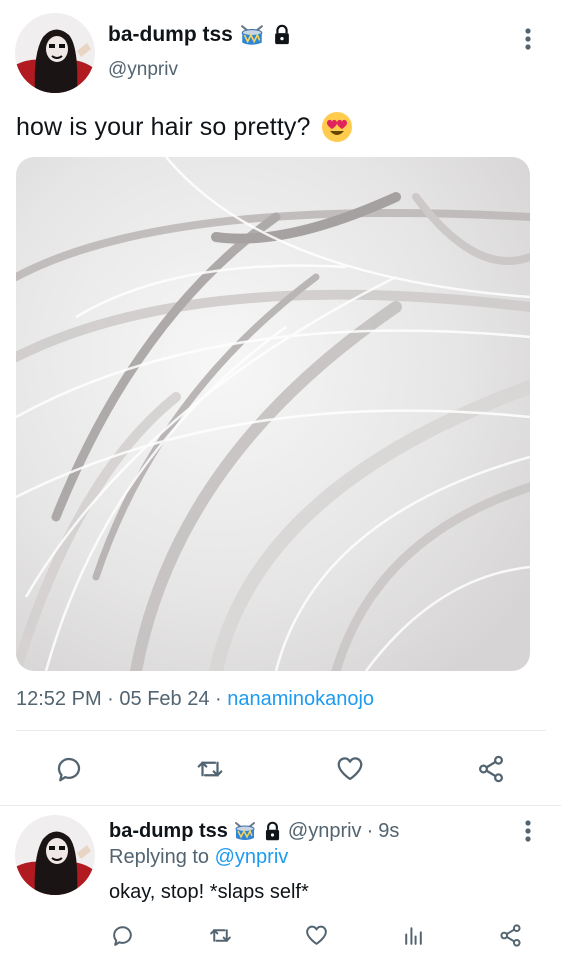 The height and width of the screenshot is (960, 561). Describe the element at coordinates (388, 831) in the screenshot. I see `reply-age: 9s` at that location.